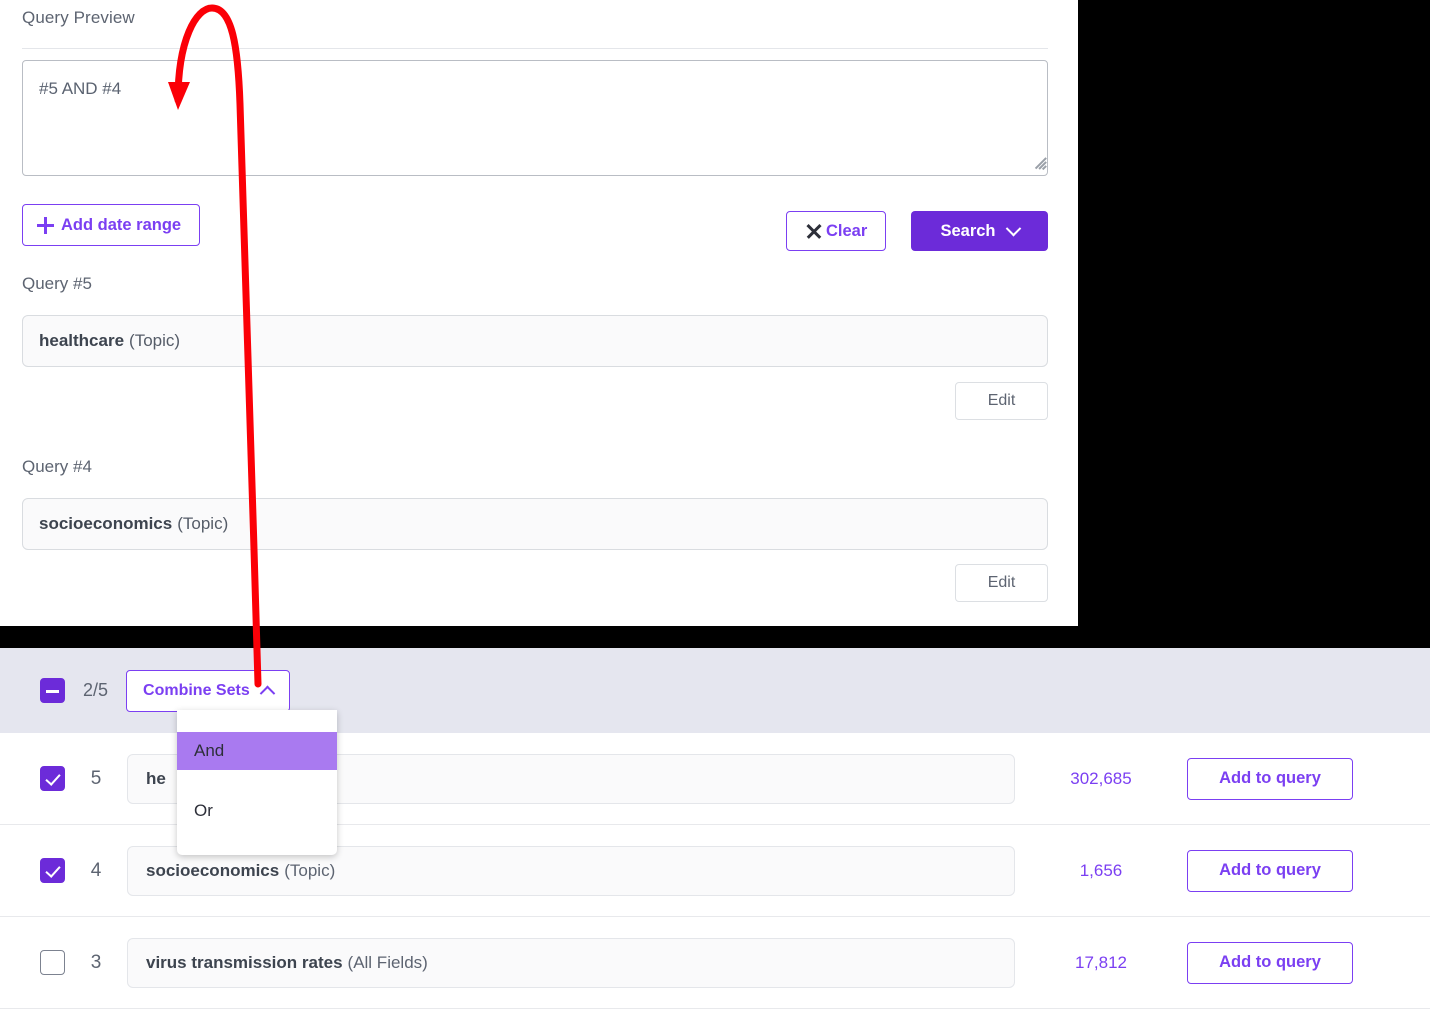 Image resolution: width=1430 pixels, height=1026 pixels. Describe the element at coordinates (244, 962) in the screenshot. I see `row-term-3: virus transmission rates` at that location.